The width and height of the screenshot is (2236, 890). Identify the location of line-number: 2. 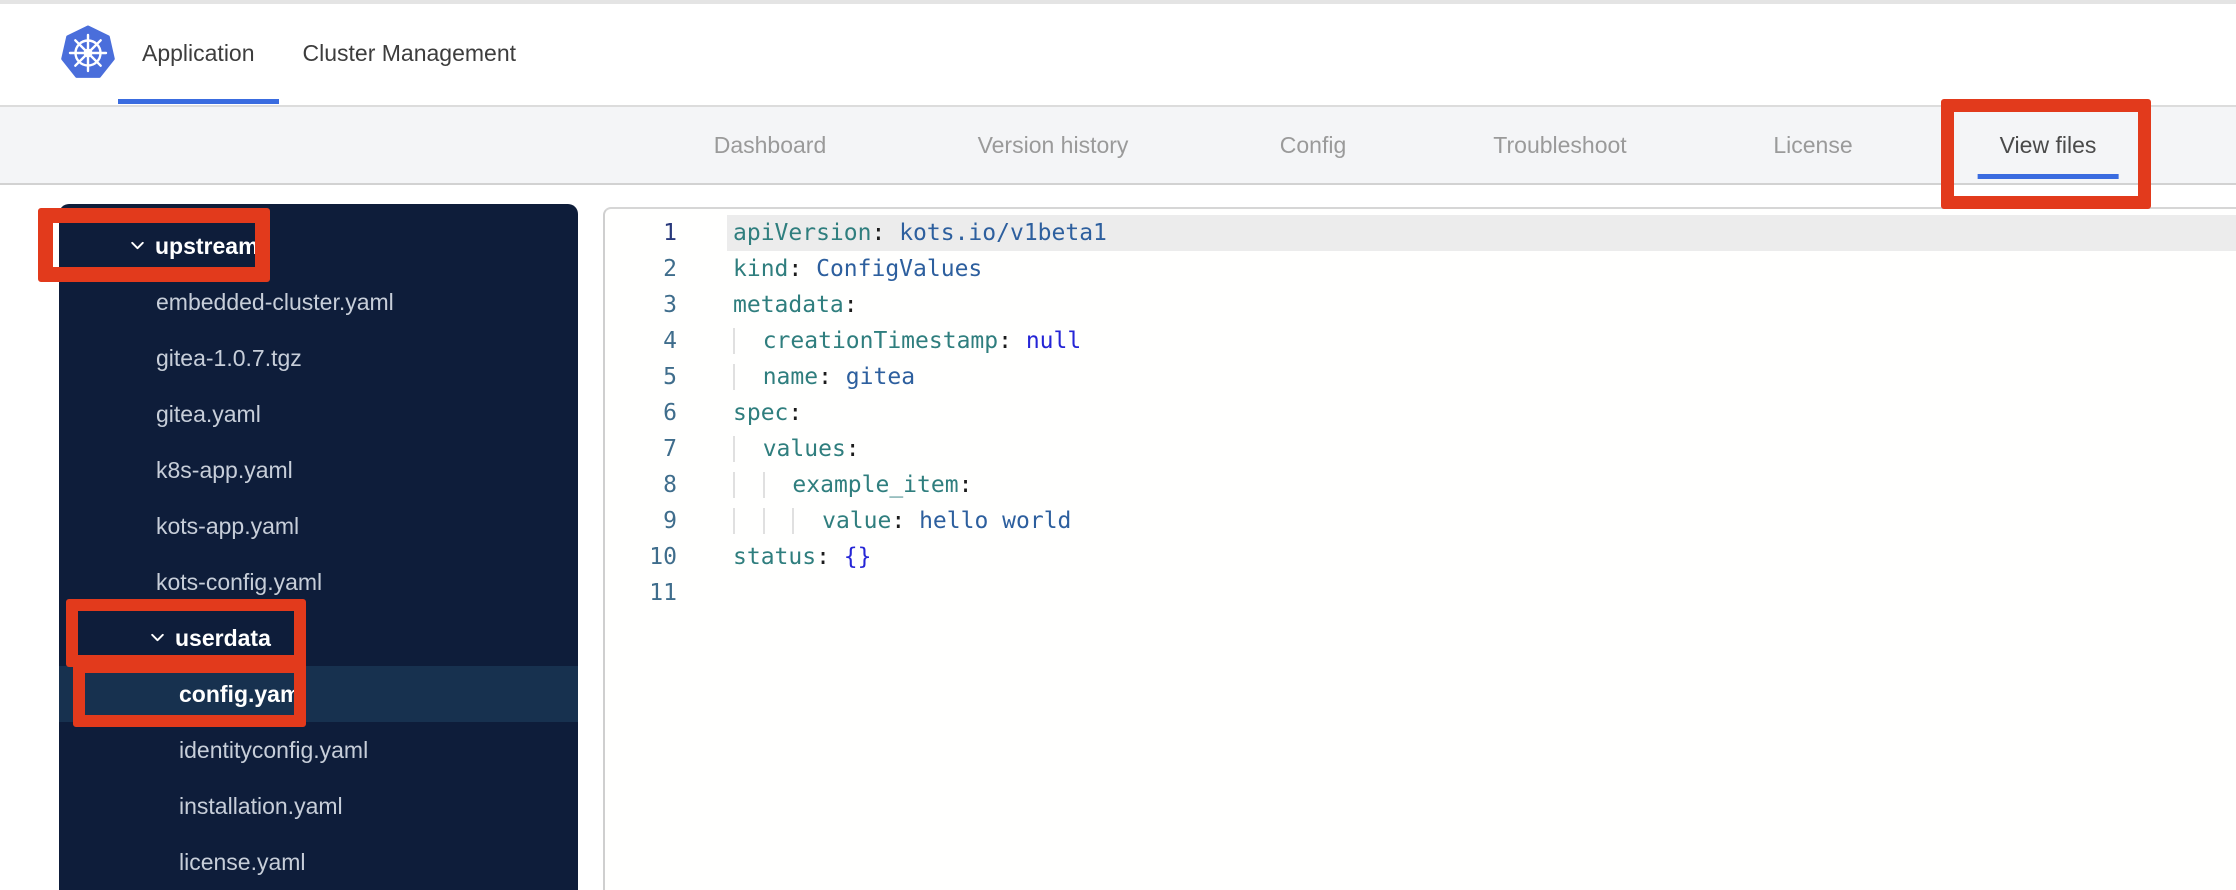
(670, 269).